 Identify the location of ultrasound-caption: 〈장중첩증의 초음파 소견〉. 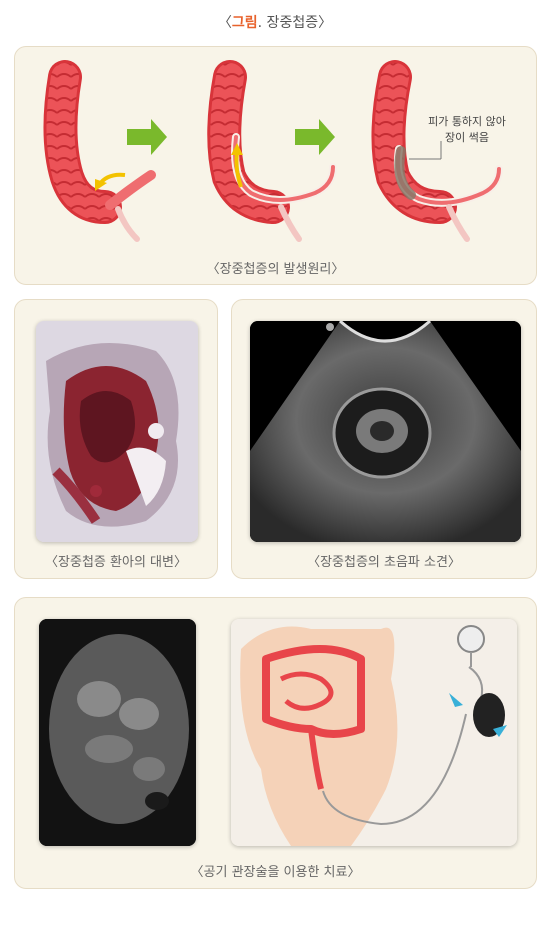
(384, 562).